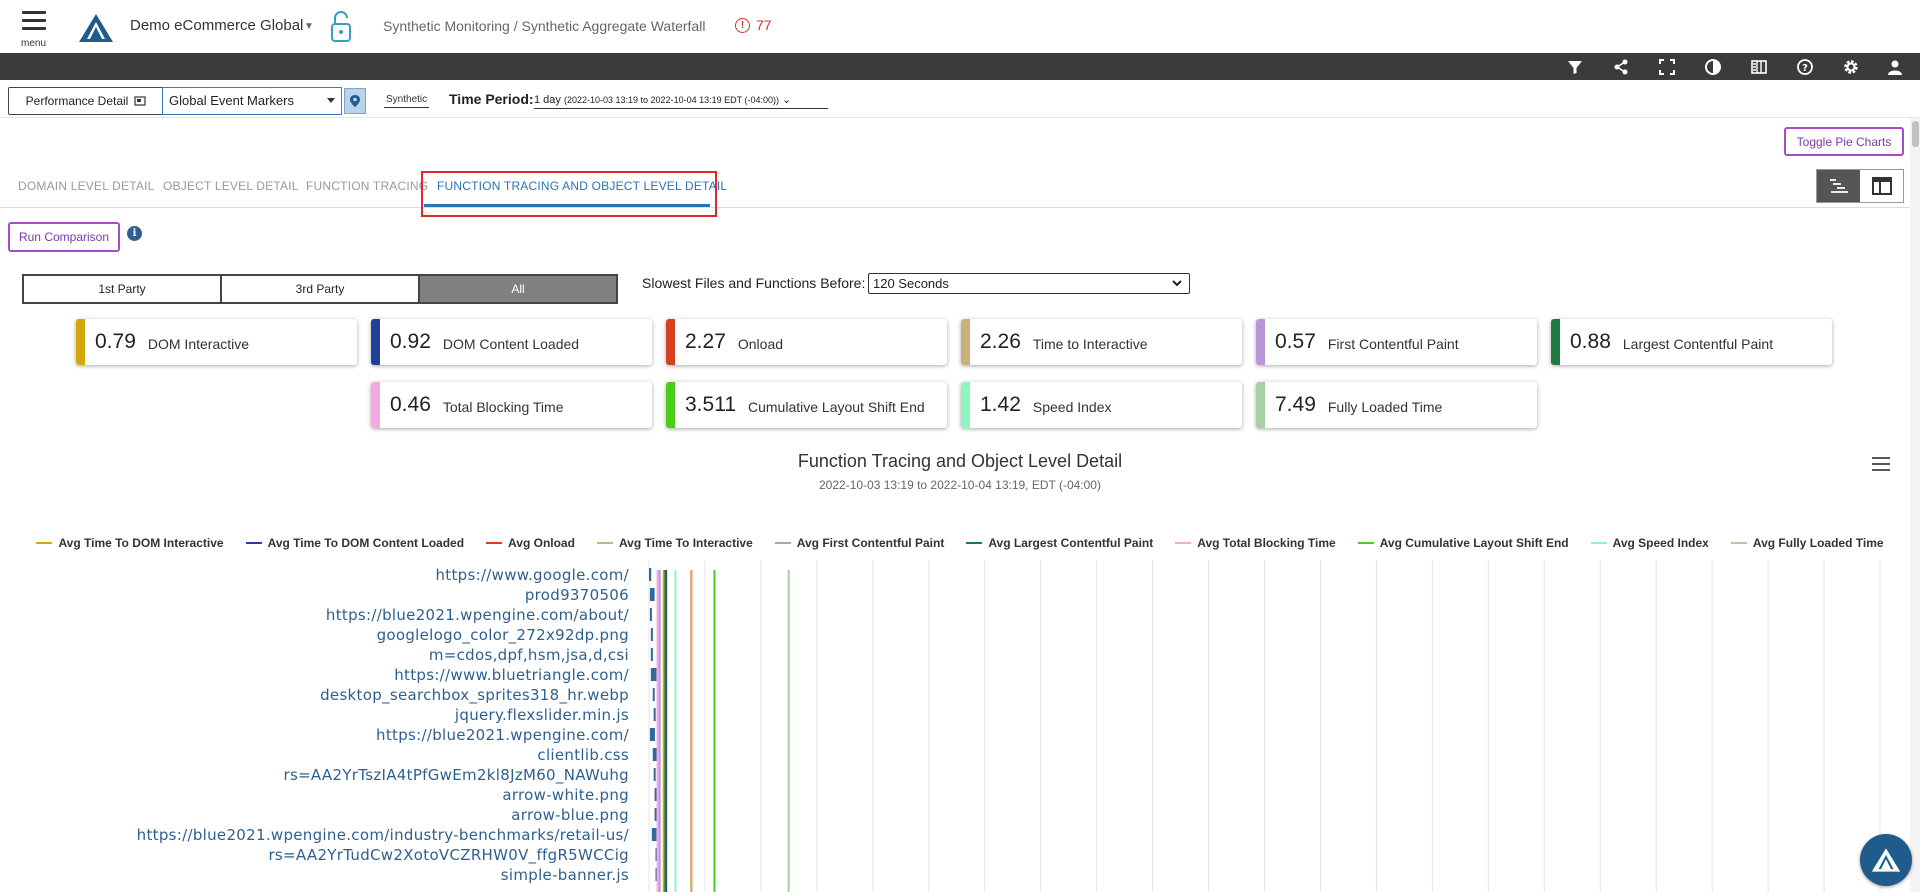 Image resolution: width=1920 pixels, height=892 pixels. I want to click on slowest-files-value: 120 Seconds, so click(911, 283).